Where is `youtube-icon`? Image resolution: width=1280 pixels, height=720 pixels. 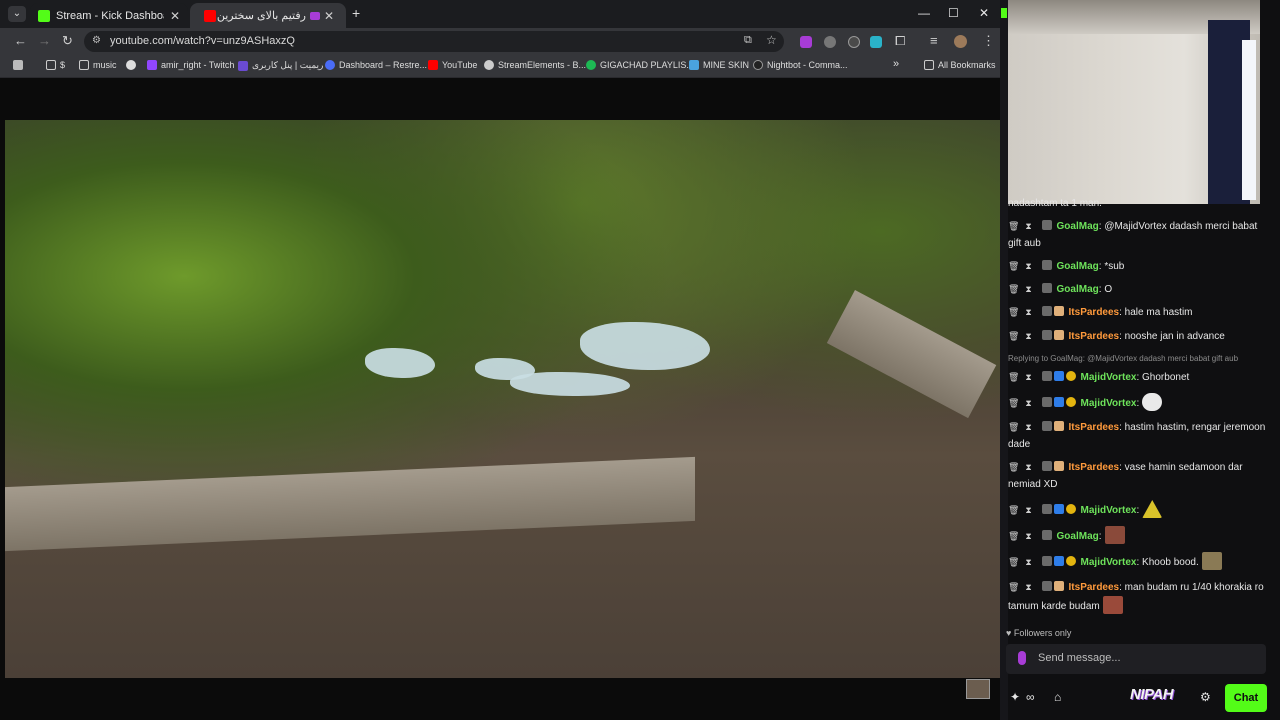
youtube-icon is located at coordinates (210, 15).